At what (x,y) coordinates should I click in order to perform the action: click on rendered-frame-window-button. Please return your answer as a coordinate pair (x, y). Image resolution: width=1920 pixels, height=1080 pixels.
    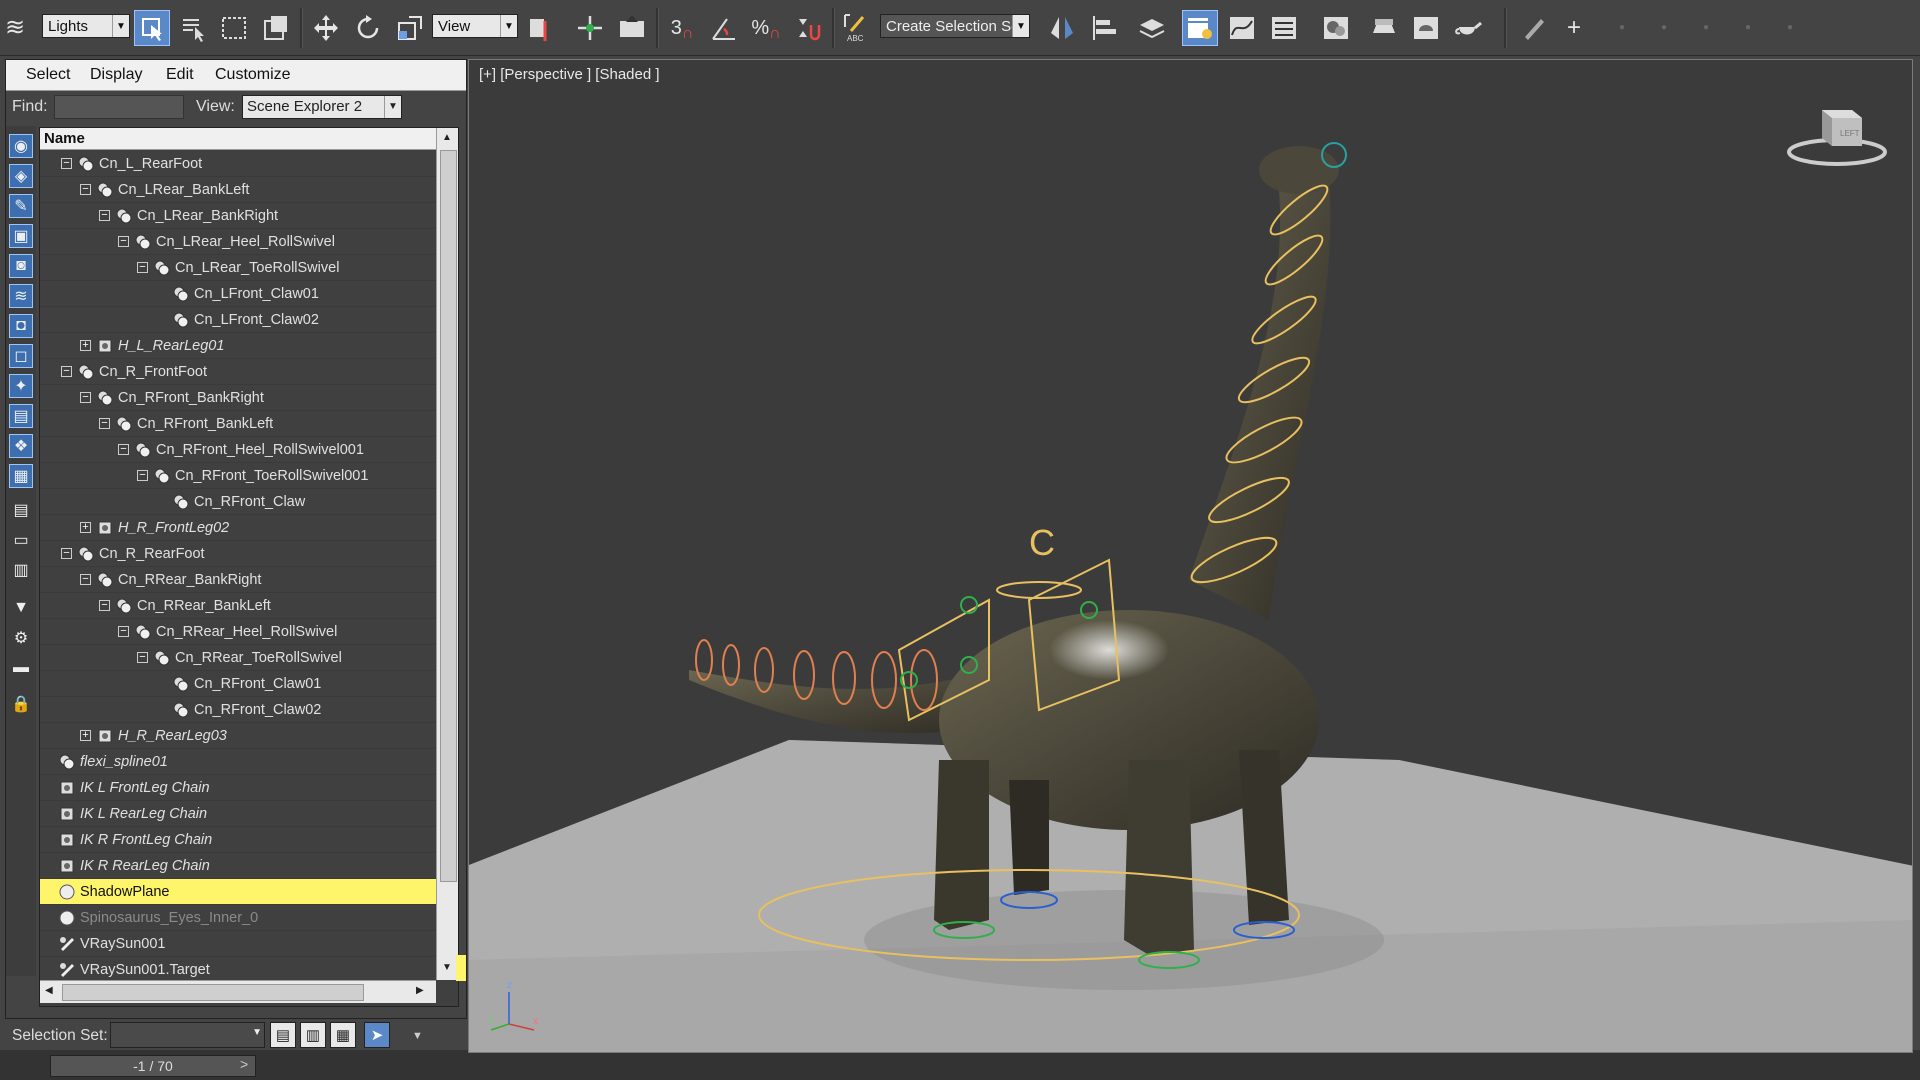
    Looking at the image, I should click on (1426, 28).